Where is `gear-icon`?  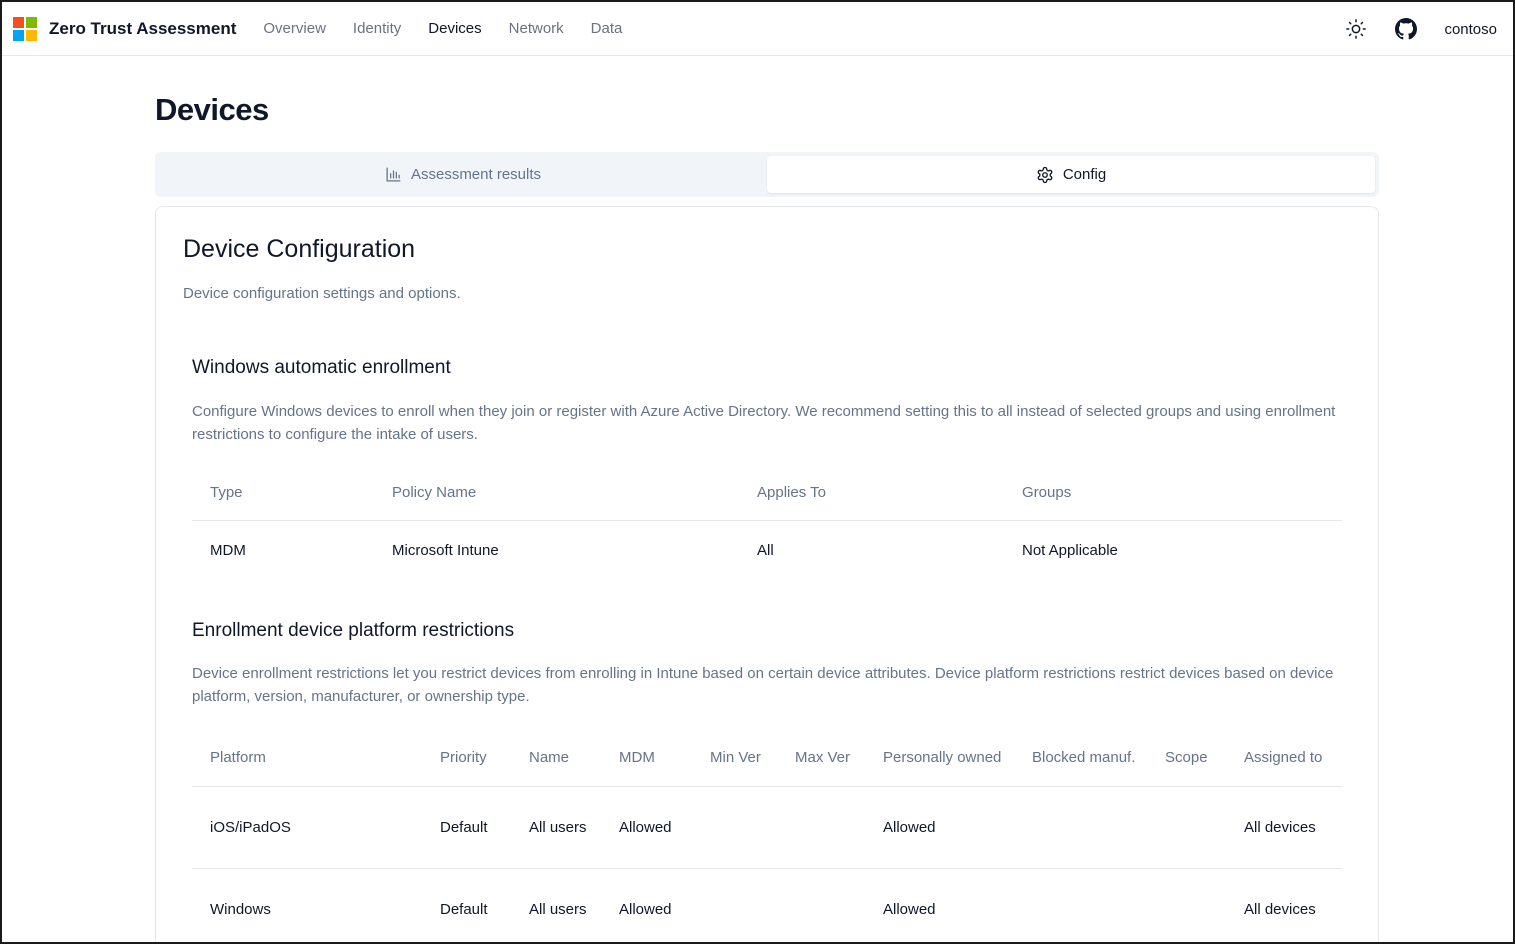 gear-icon is located at coordinates (1045, 174).